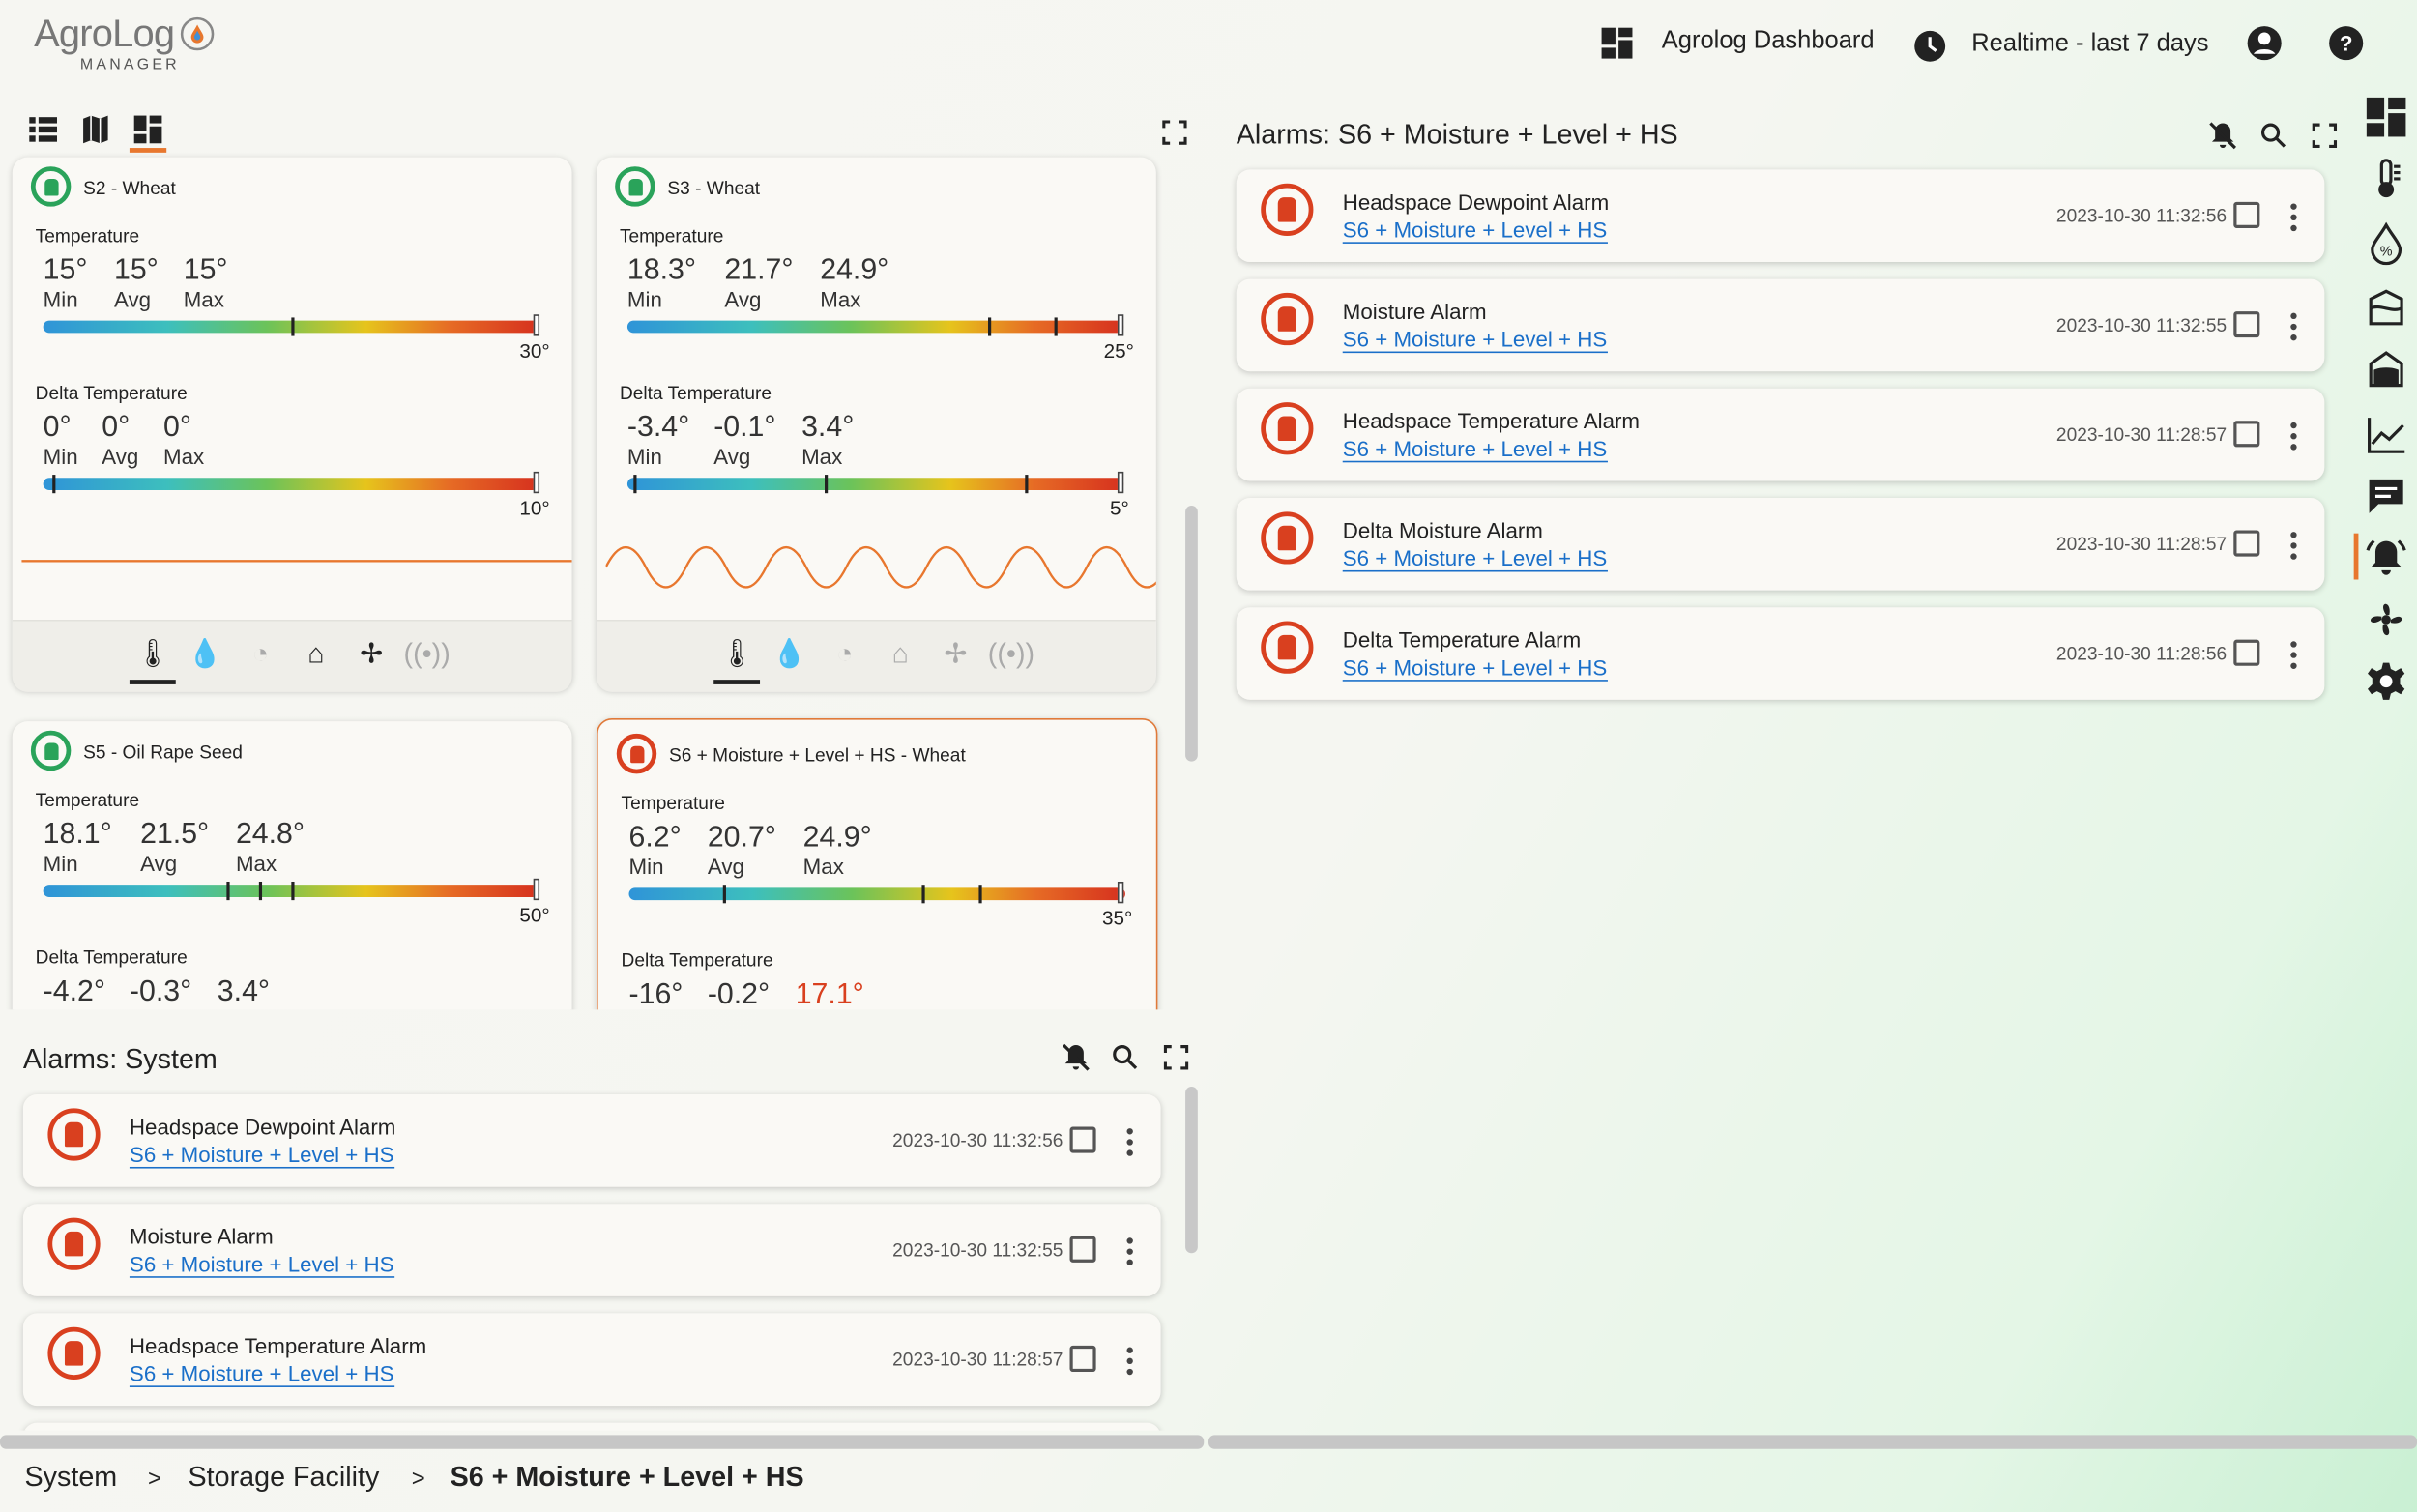  I want to click on cards-scrollbar, so click(1191, 633).